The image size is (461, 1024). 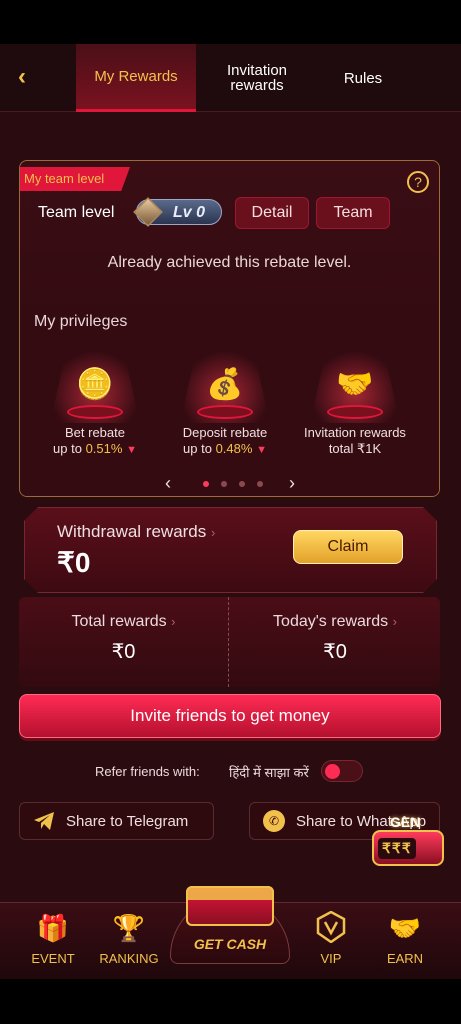 I want to click on get-cash-label: GET CASH, so click(x=230, y=944).